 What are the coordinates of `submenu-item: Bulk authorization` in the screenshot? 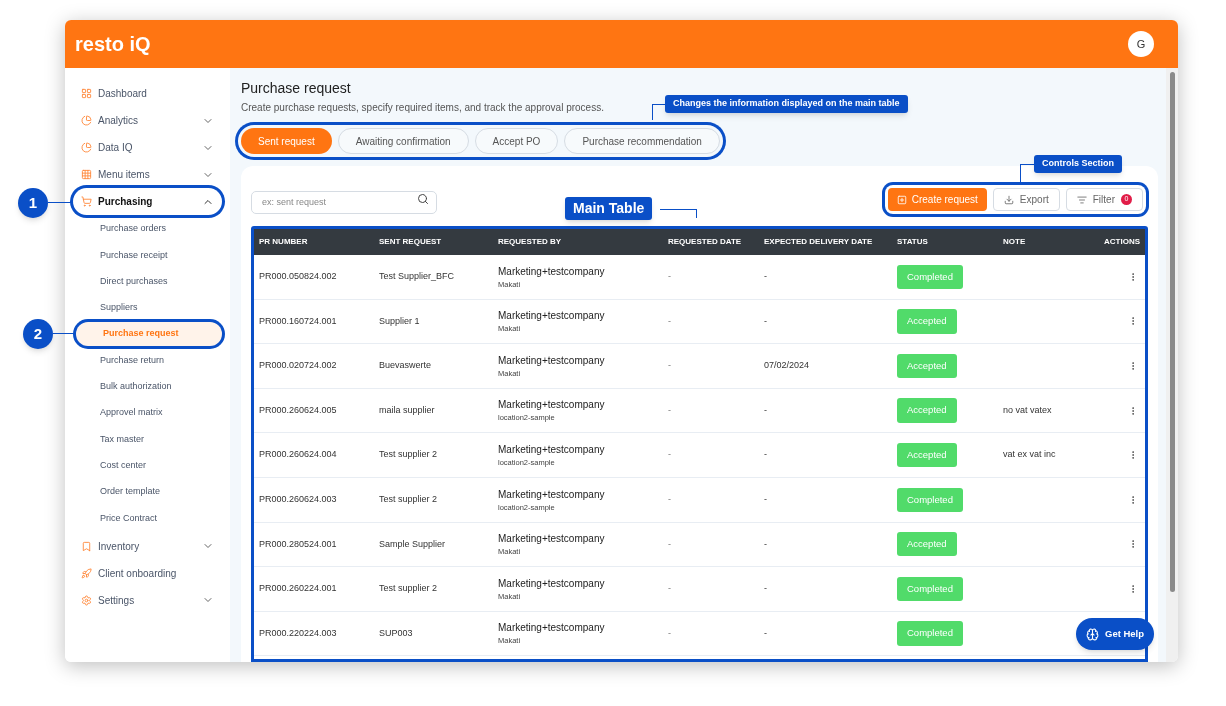 It's located at (147, 386).